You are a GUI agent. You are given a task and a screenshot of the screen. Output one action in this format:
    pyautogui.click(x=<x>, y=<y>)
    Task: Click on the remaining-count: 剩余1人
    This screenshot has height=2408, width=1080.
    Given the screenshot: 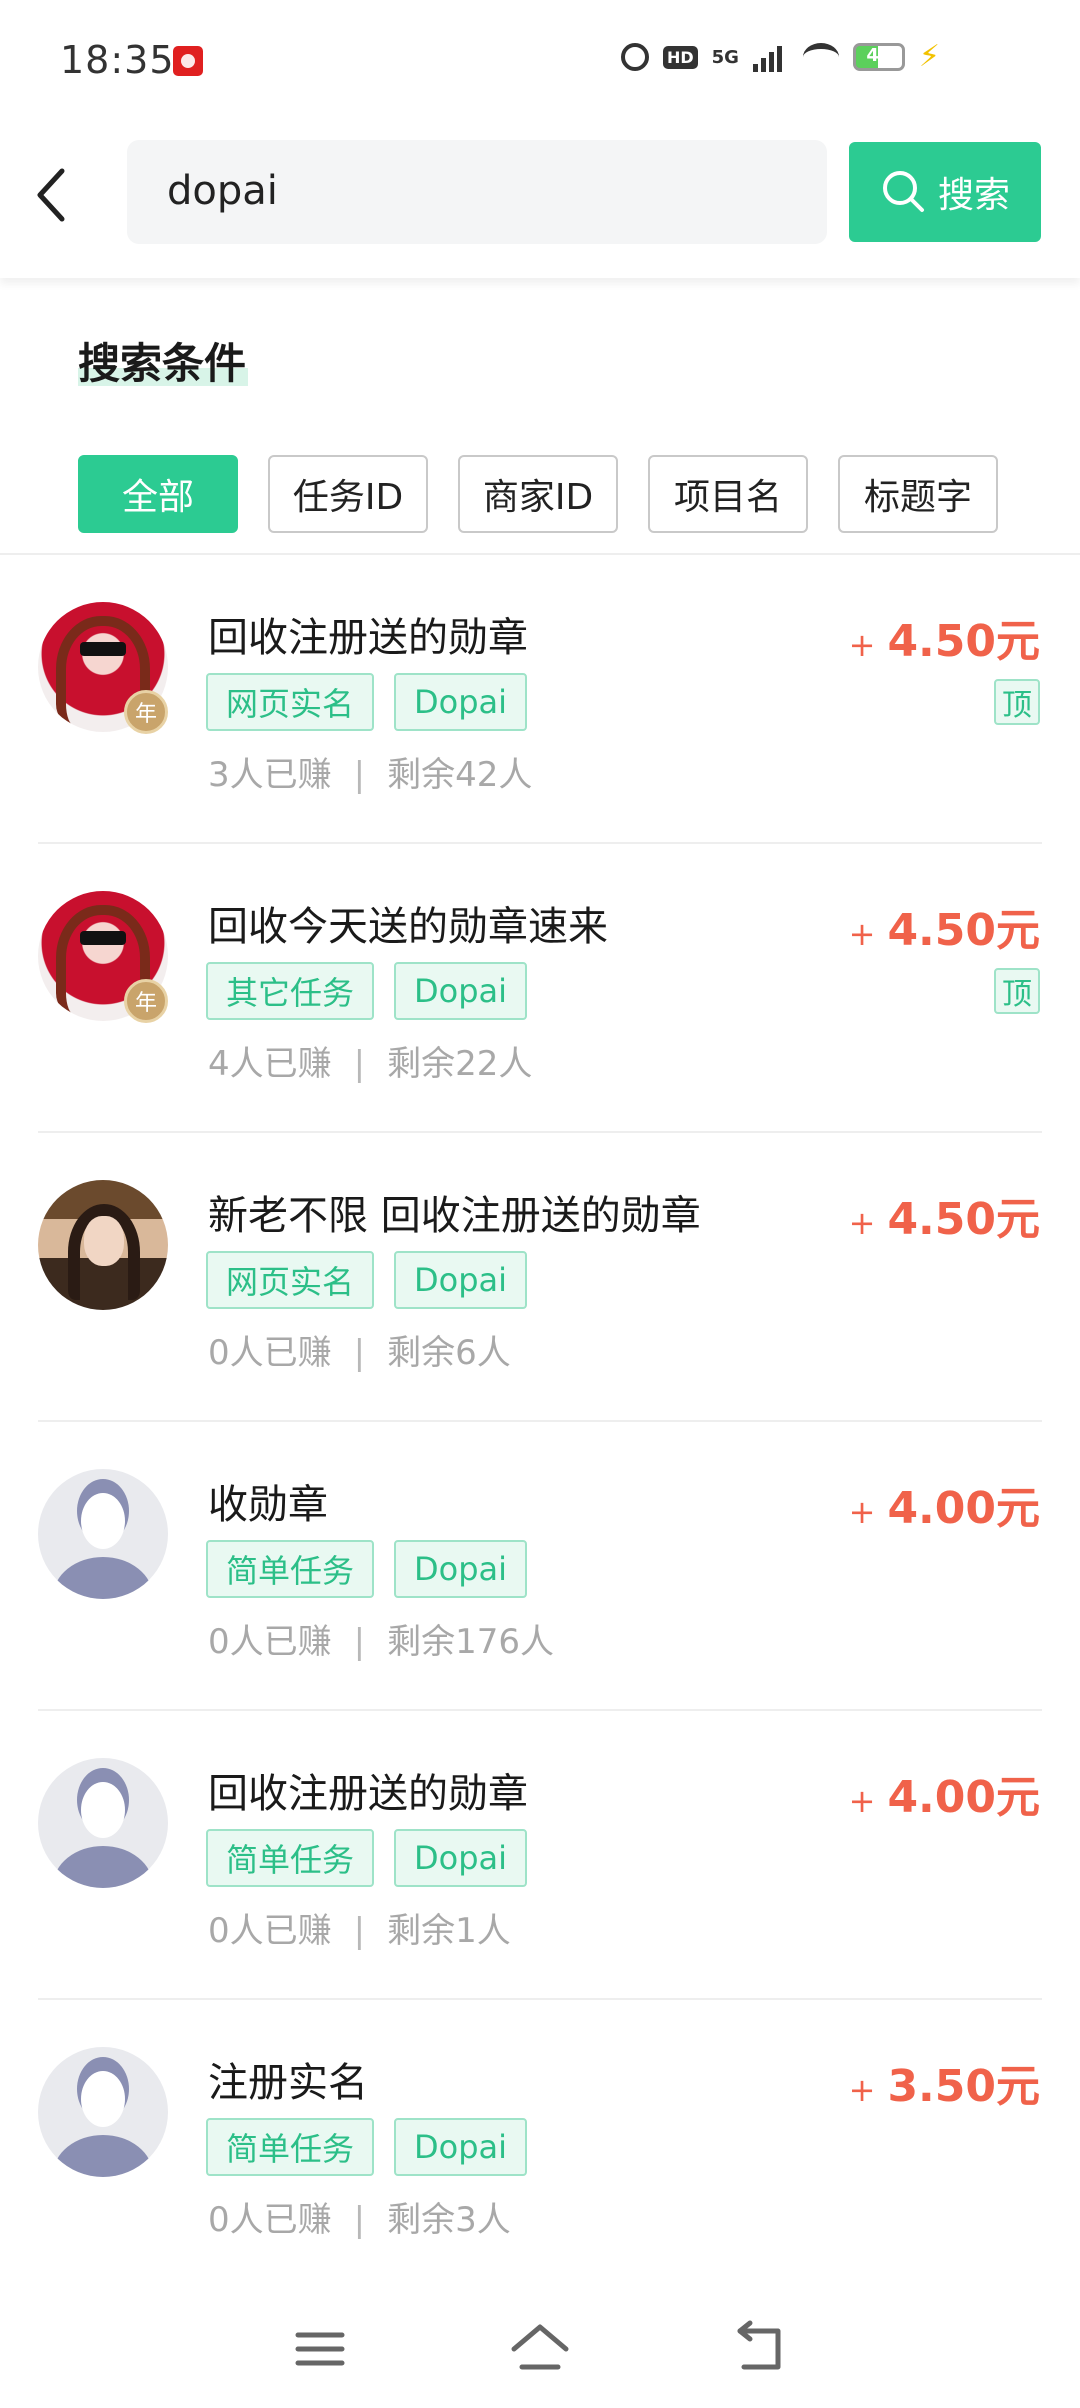 What is the action you would take?
    pyautogui.click(x=449, y=1931)
    